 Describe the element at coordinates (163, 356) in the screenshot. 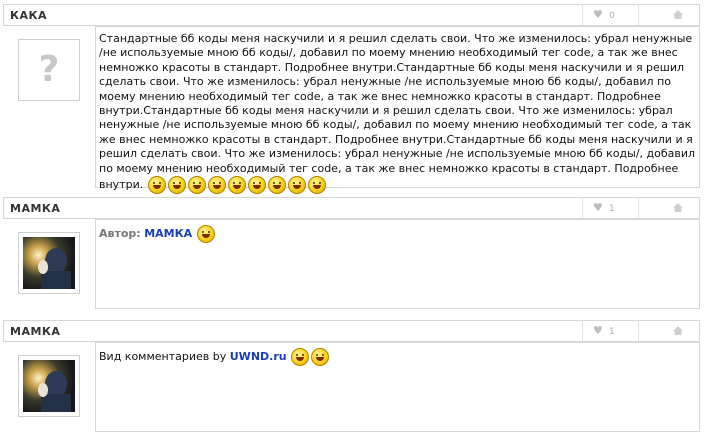

I see `comment-text: Вид комментариев by` at that location.